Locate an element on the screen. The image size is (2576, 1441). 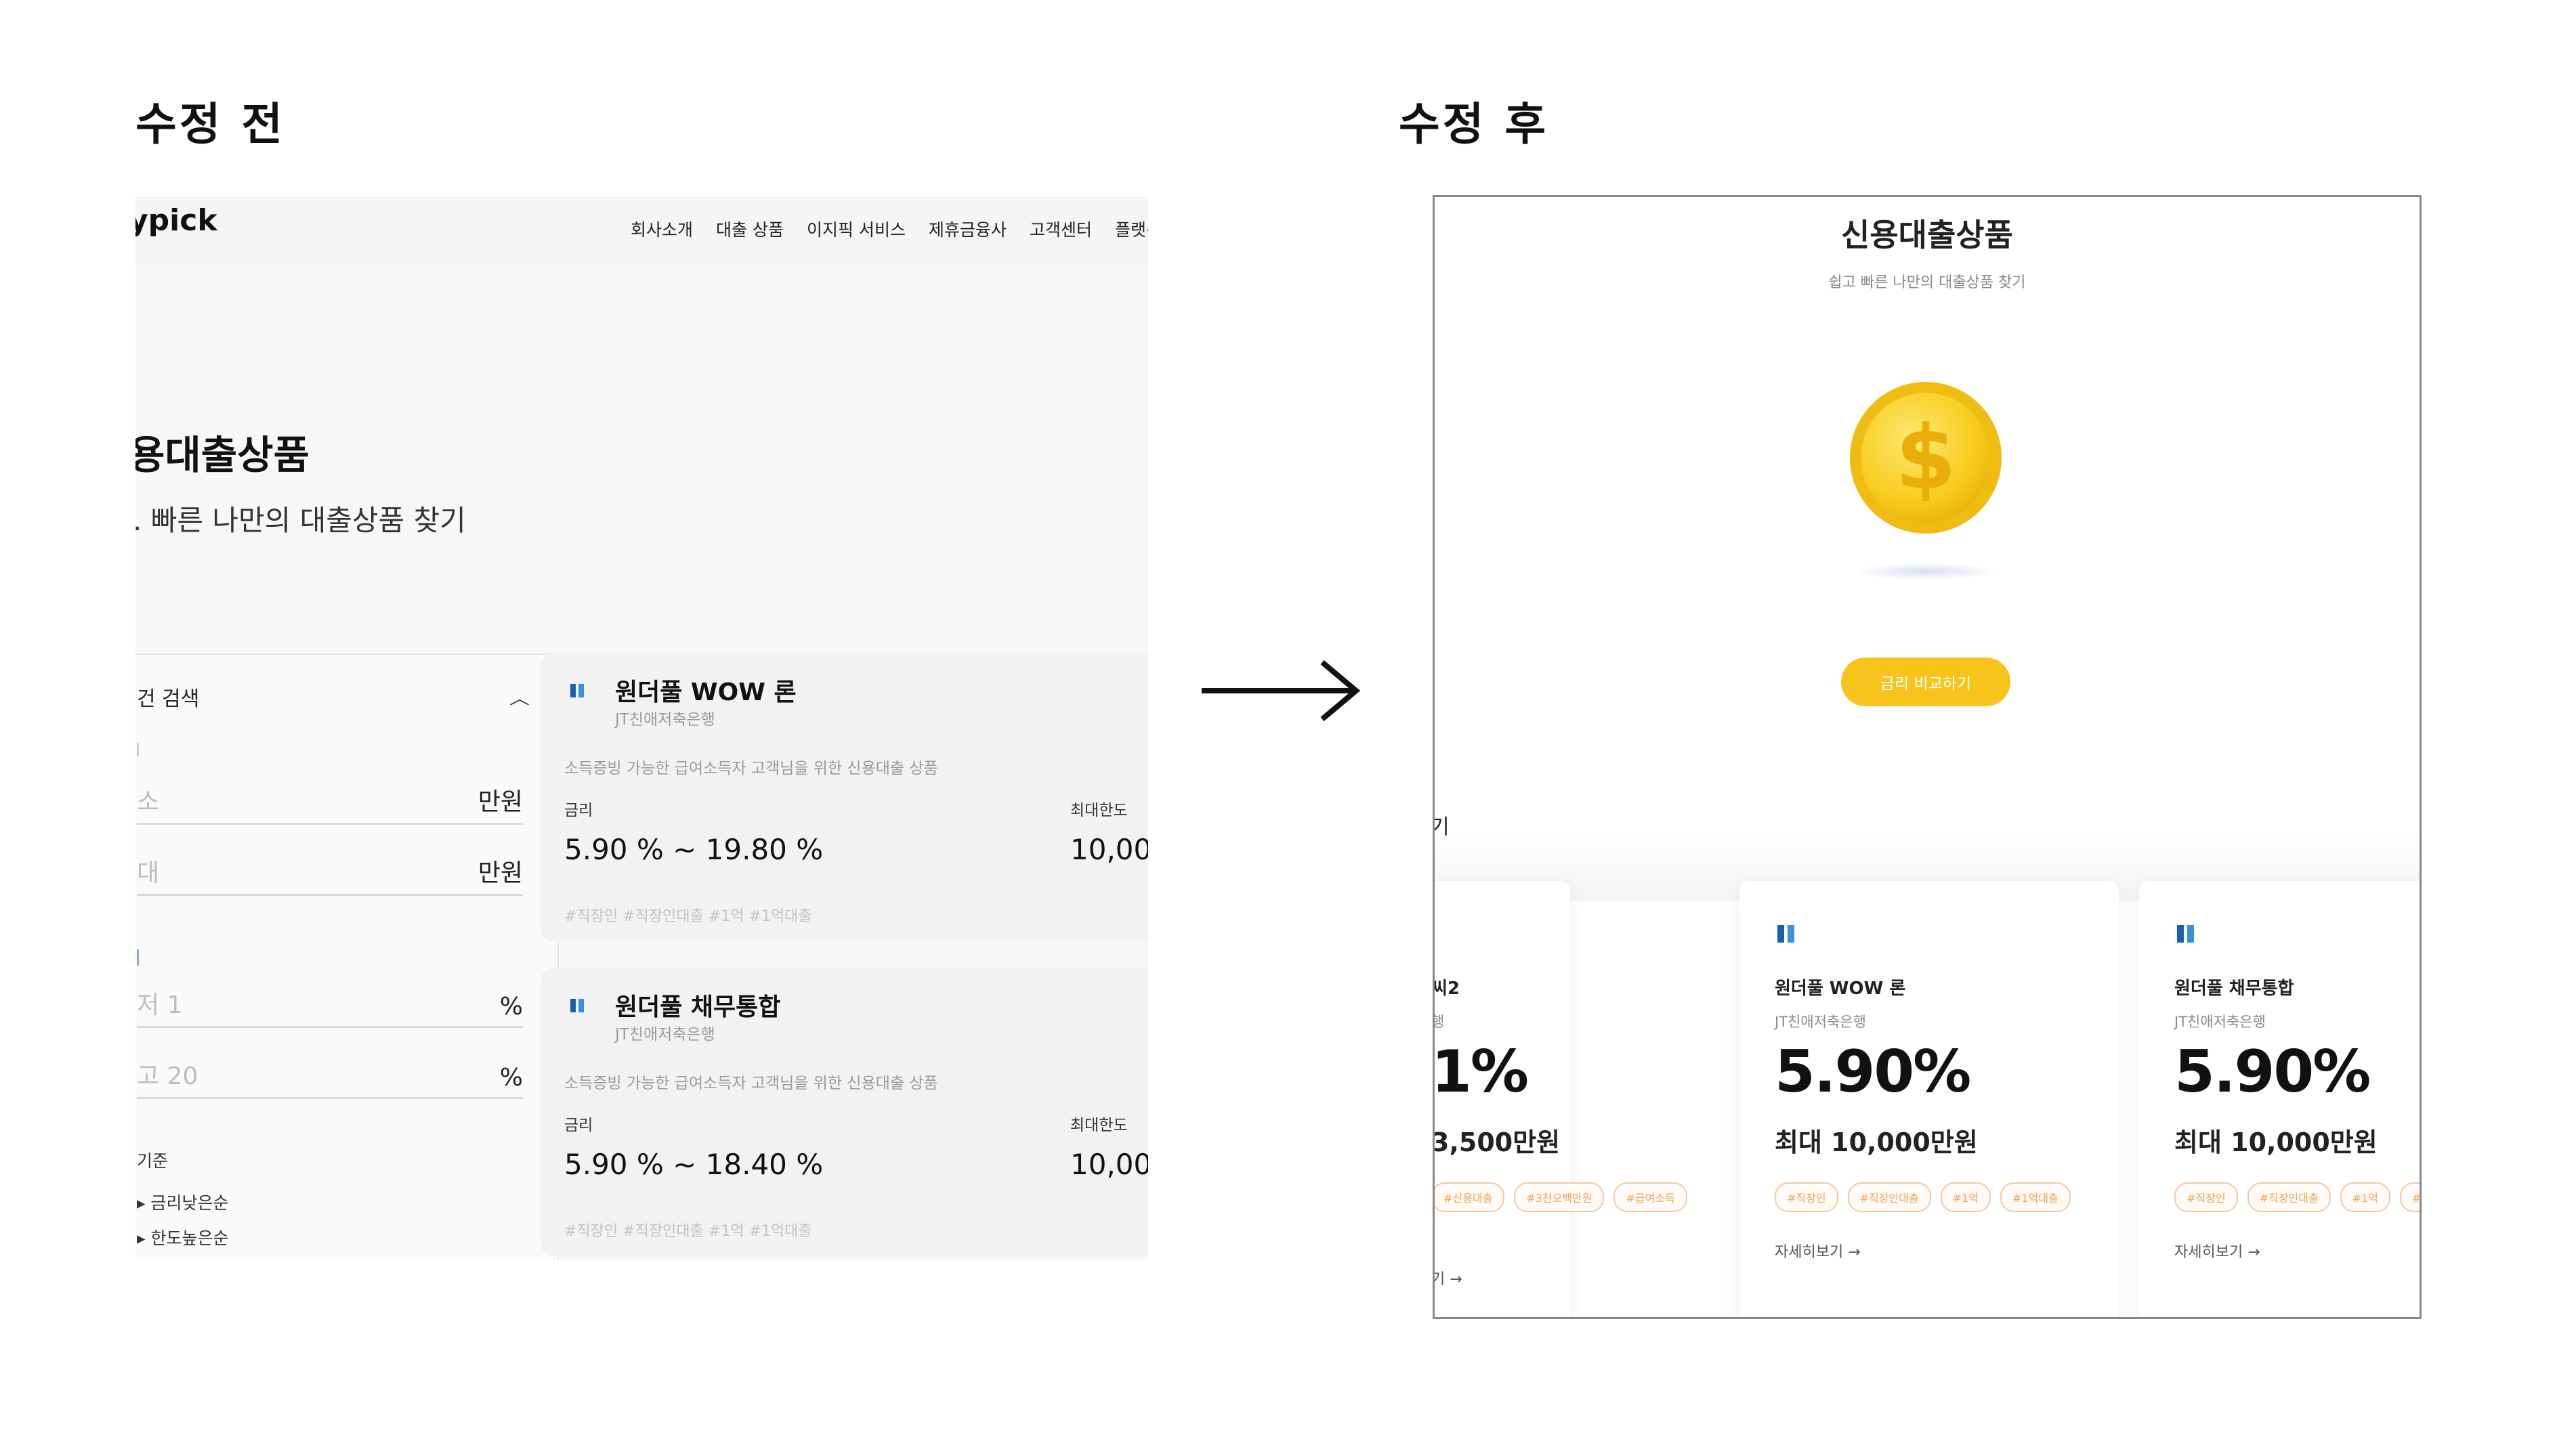
max-amount-unit: 만원 is located at coordinates (501, 873).